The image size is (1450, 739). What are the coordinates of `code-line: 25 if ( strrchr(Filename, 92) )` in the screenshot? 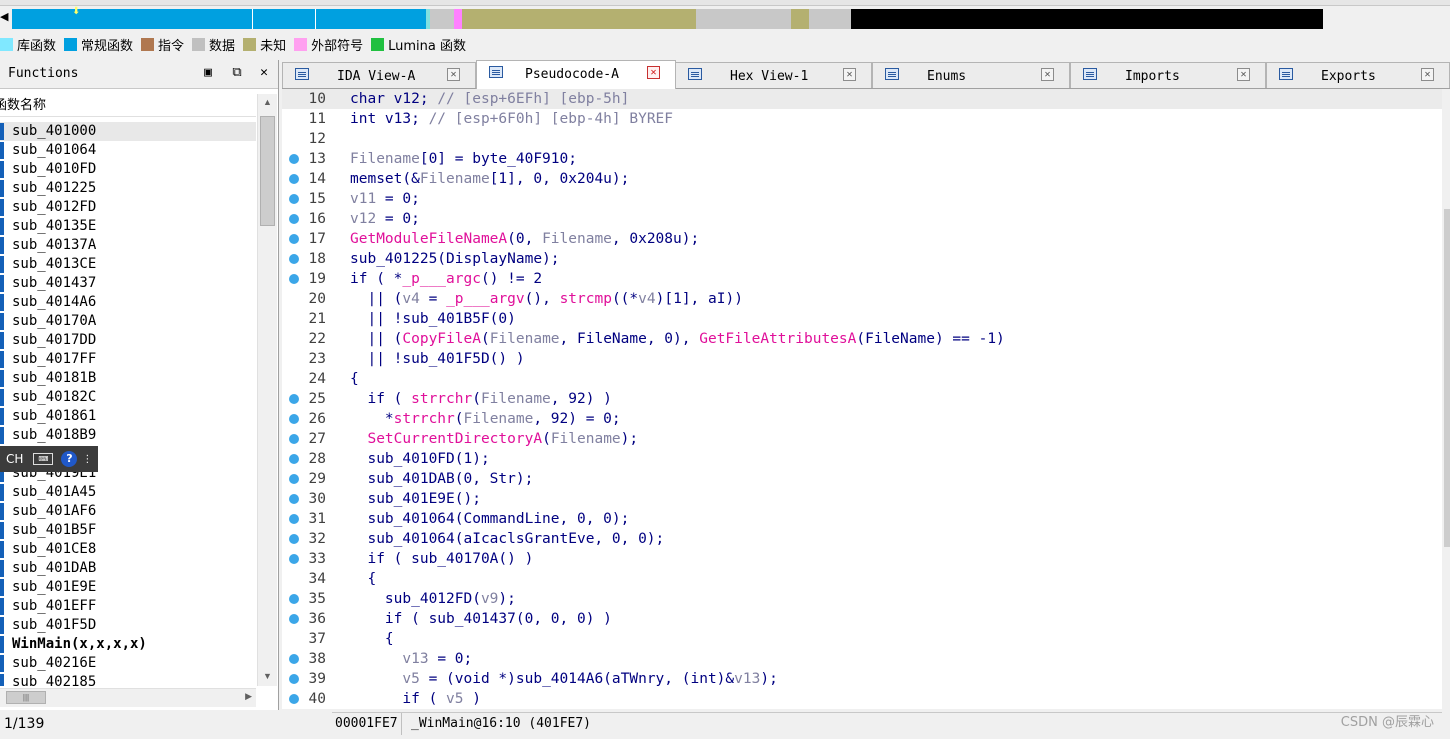 It's located at (862, 399).